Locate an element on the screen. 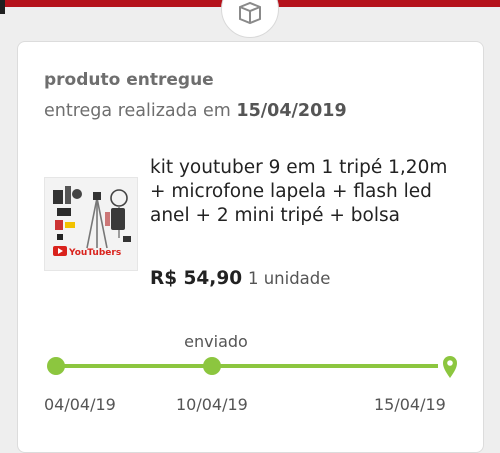 The image size is (500, 453). delivery-prefix: entrega realizada em is located at coordinates (137, 111).